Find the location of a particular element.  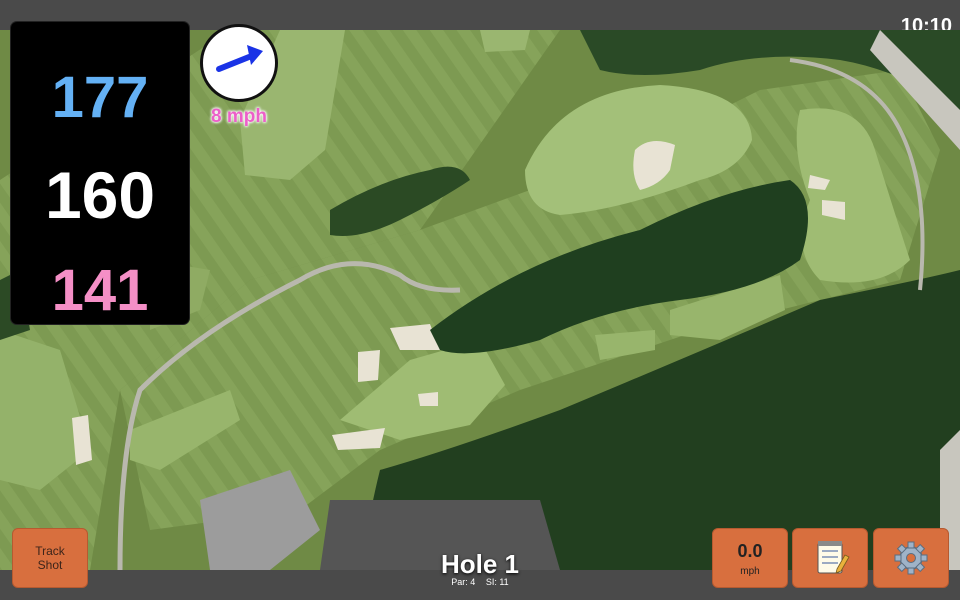

back-yardage: 177 is located at coordinates (100, 97).